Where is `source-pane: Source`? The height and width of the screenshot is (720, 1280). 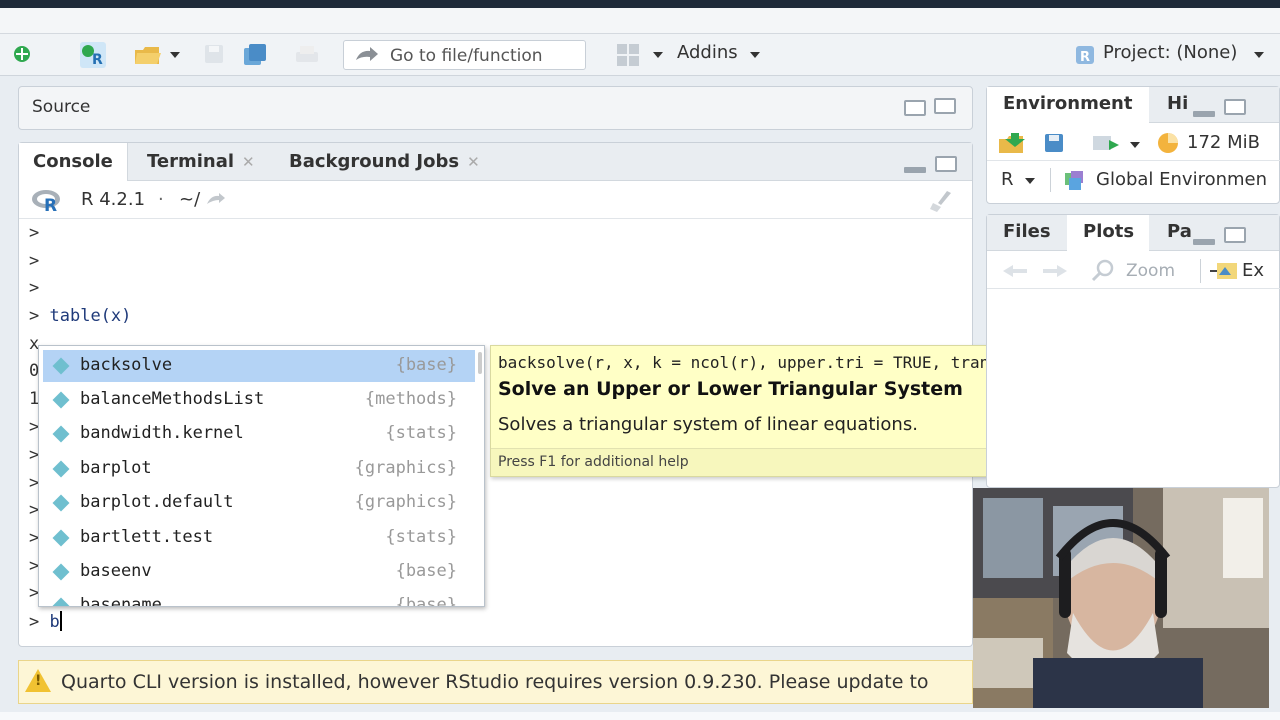 source-pane: Source is located at coordinates (495, 108).